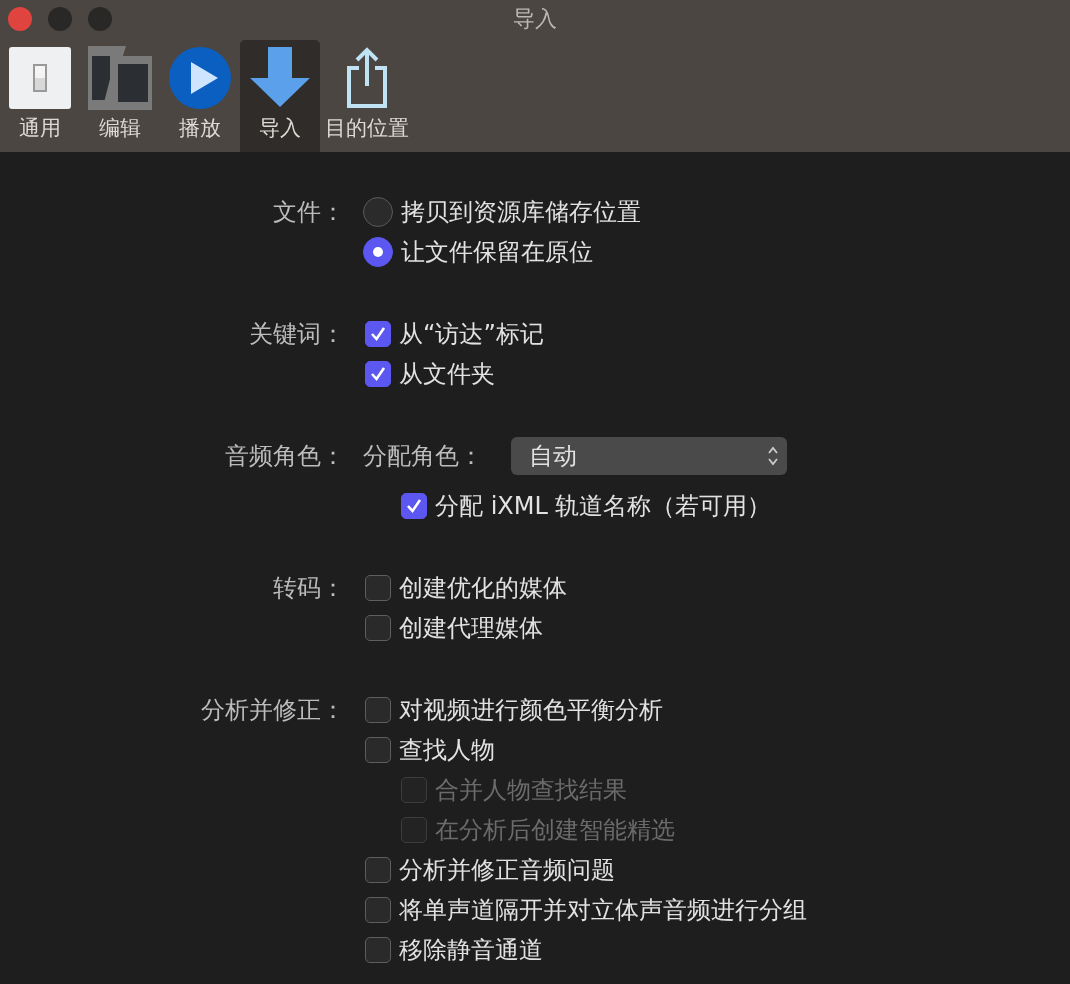 The image size is (1070, 984). Describe the element at coordinates (280, 78) in the screenshot. I see `download-arrow-icon` at that location.